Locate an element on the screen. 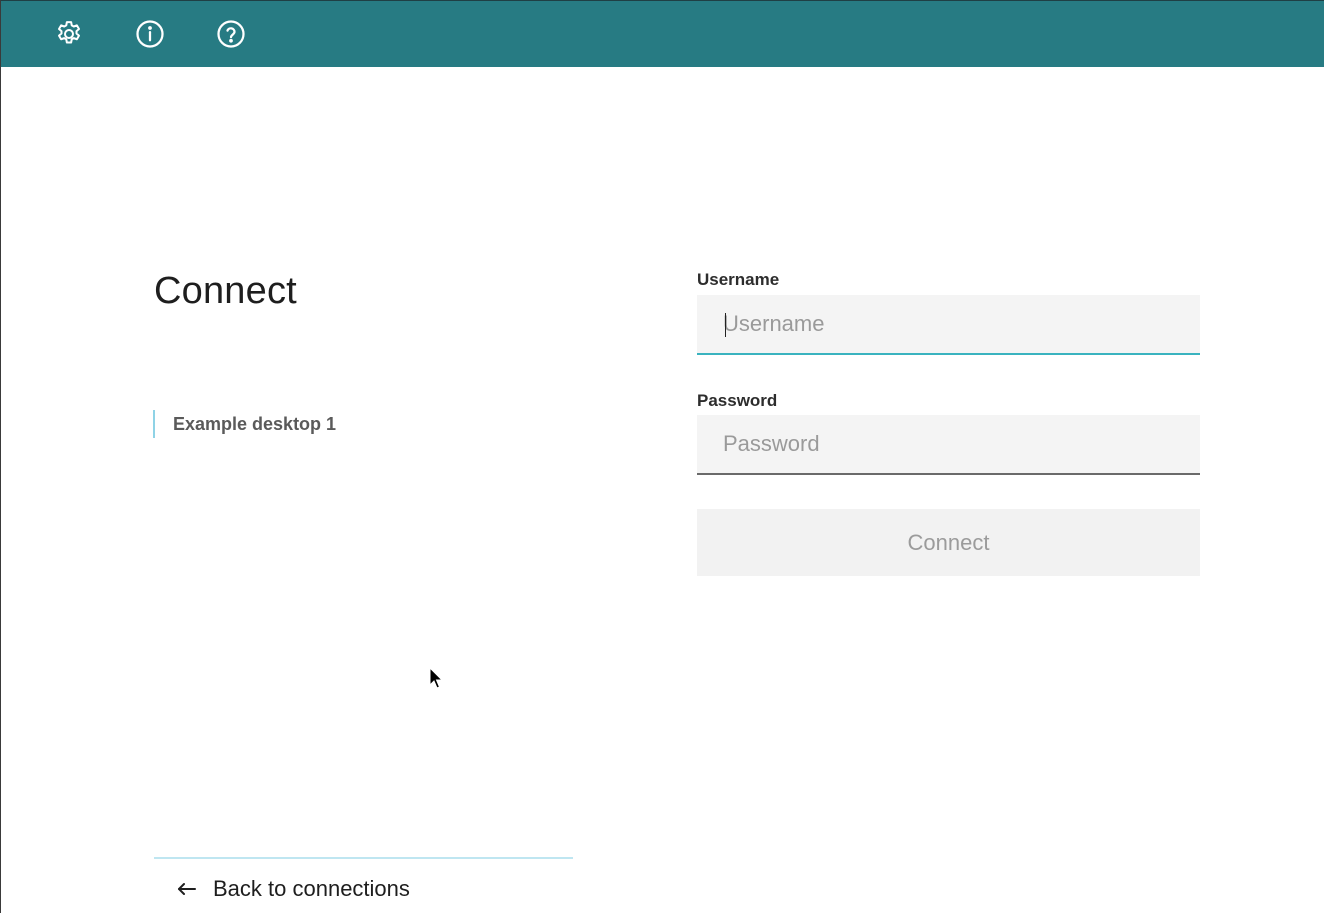  password-input is located at coordinates (948, 444).